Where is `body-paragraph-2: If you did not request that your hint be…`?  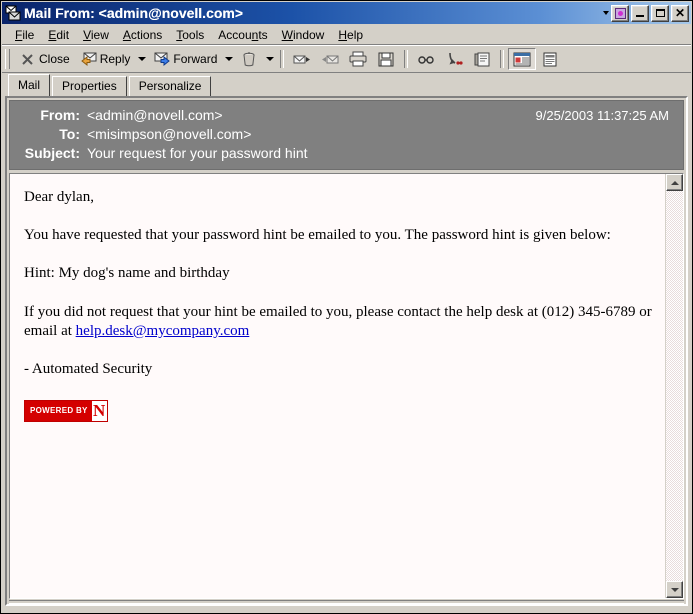 body-paragraph-2: If you did not request that your hint be… is located at coordinates (339, 322).